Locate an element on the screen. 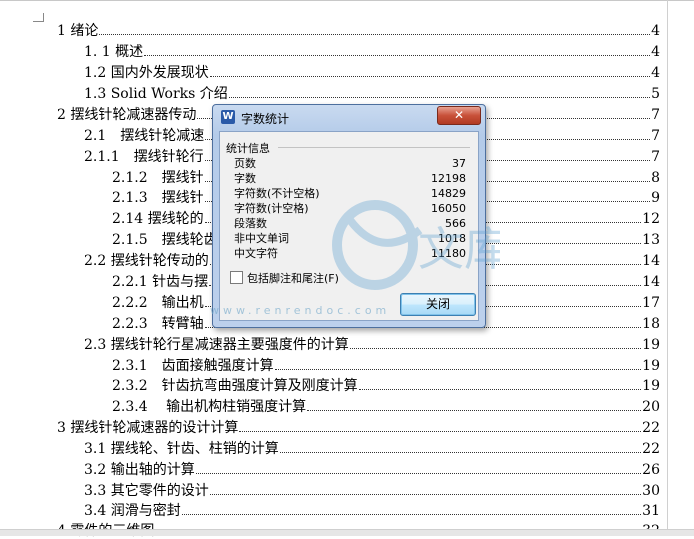 This screenshot has width=694, height=539. stat-row: 非中文单词 1018 is located at coordinates (350, 238).